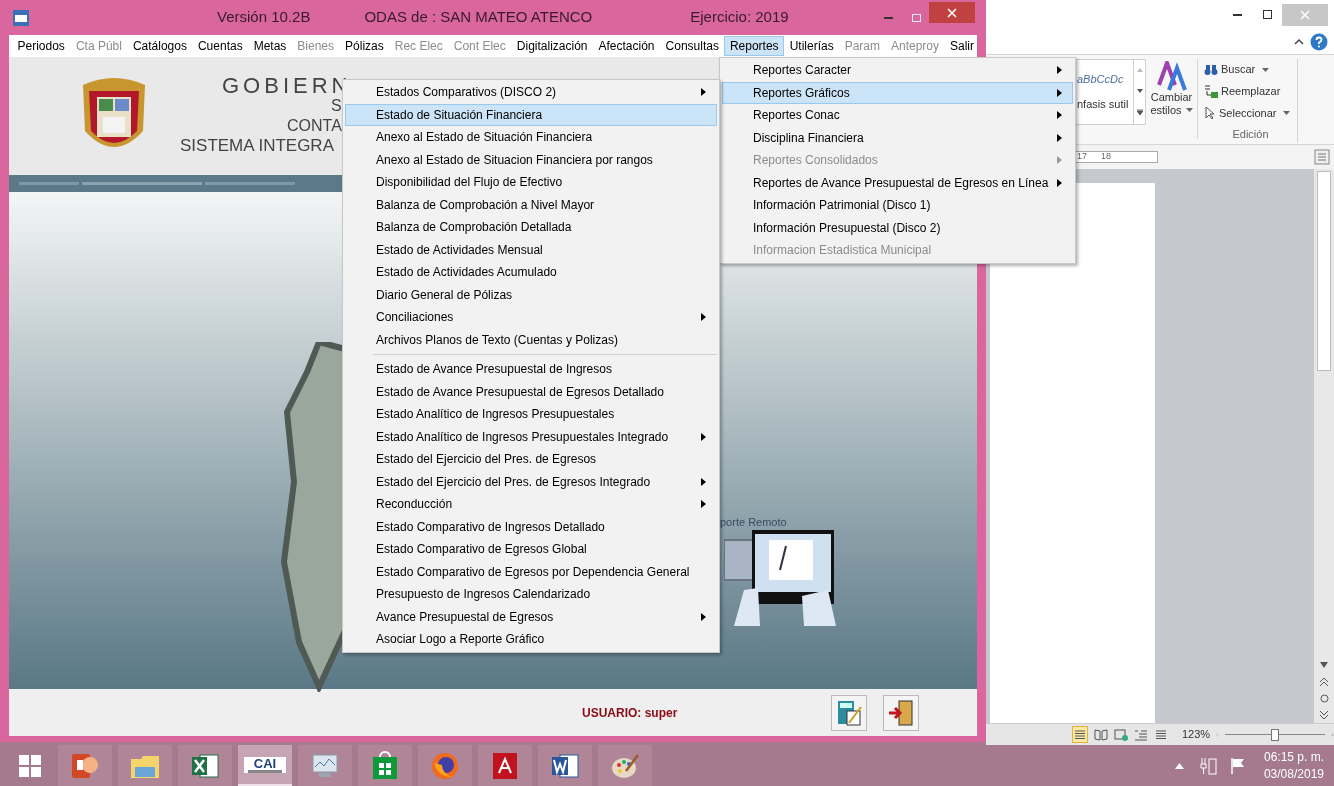 This screenshot has width=1334, height=786. What do you see at coordinates (531, 436) in the screenshot?
I see `menu-item: Estado Analítico de Ingresos Presupuestales Integrado` at bounding box center [531, 436].